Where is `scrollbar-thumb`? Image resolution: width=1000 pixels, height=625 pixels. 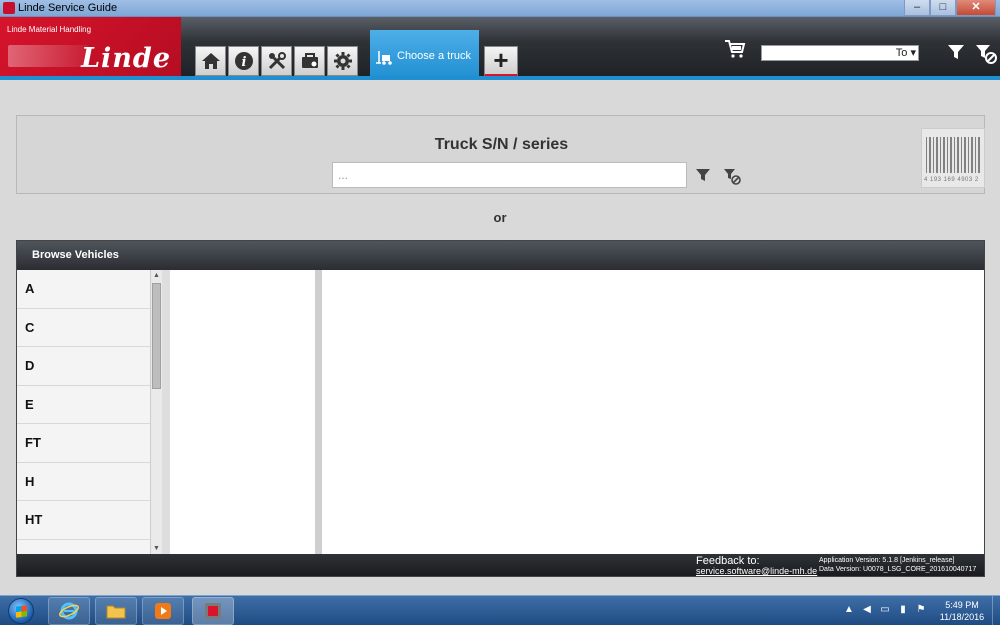 scrollbar-thumb is located at coordinates (156, 336).